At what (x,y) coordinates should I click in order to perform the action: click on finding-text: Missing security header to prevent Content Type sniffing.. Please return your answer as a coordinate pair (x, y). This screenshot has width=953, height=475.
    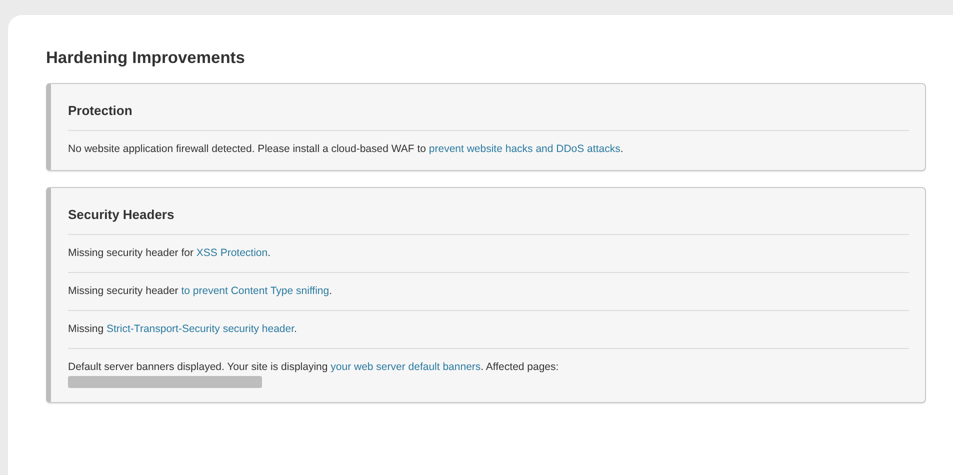
    Looking at the image, I should click on (201, 291).